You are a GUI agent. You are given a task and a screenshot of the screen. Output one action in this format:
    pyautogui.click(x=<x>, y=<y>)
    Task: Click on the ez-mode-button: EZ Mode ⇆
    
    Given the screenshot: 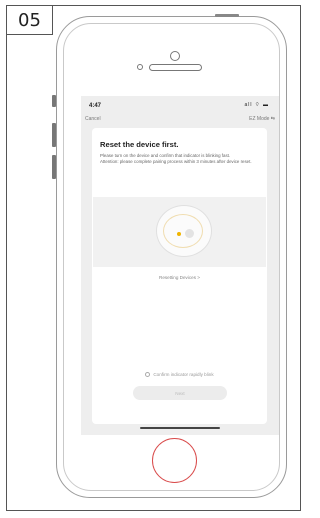 What is the action you would take?
    pyautogui.click(x=262, y=119)
    